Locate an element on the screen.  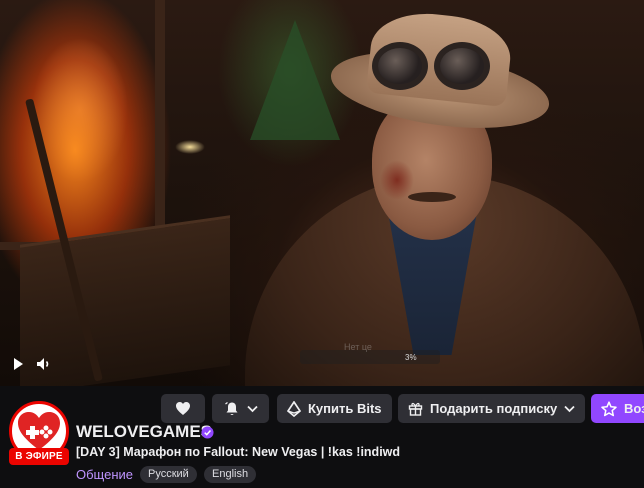
video-lamp is located at coordinates (190, 147).